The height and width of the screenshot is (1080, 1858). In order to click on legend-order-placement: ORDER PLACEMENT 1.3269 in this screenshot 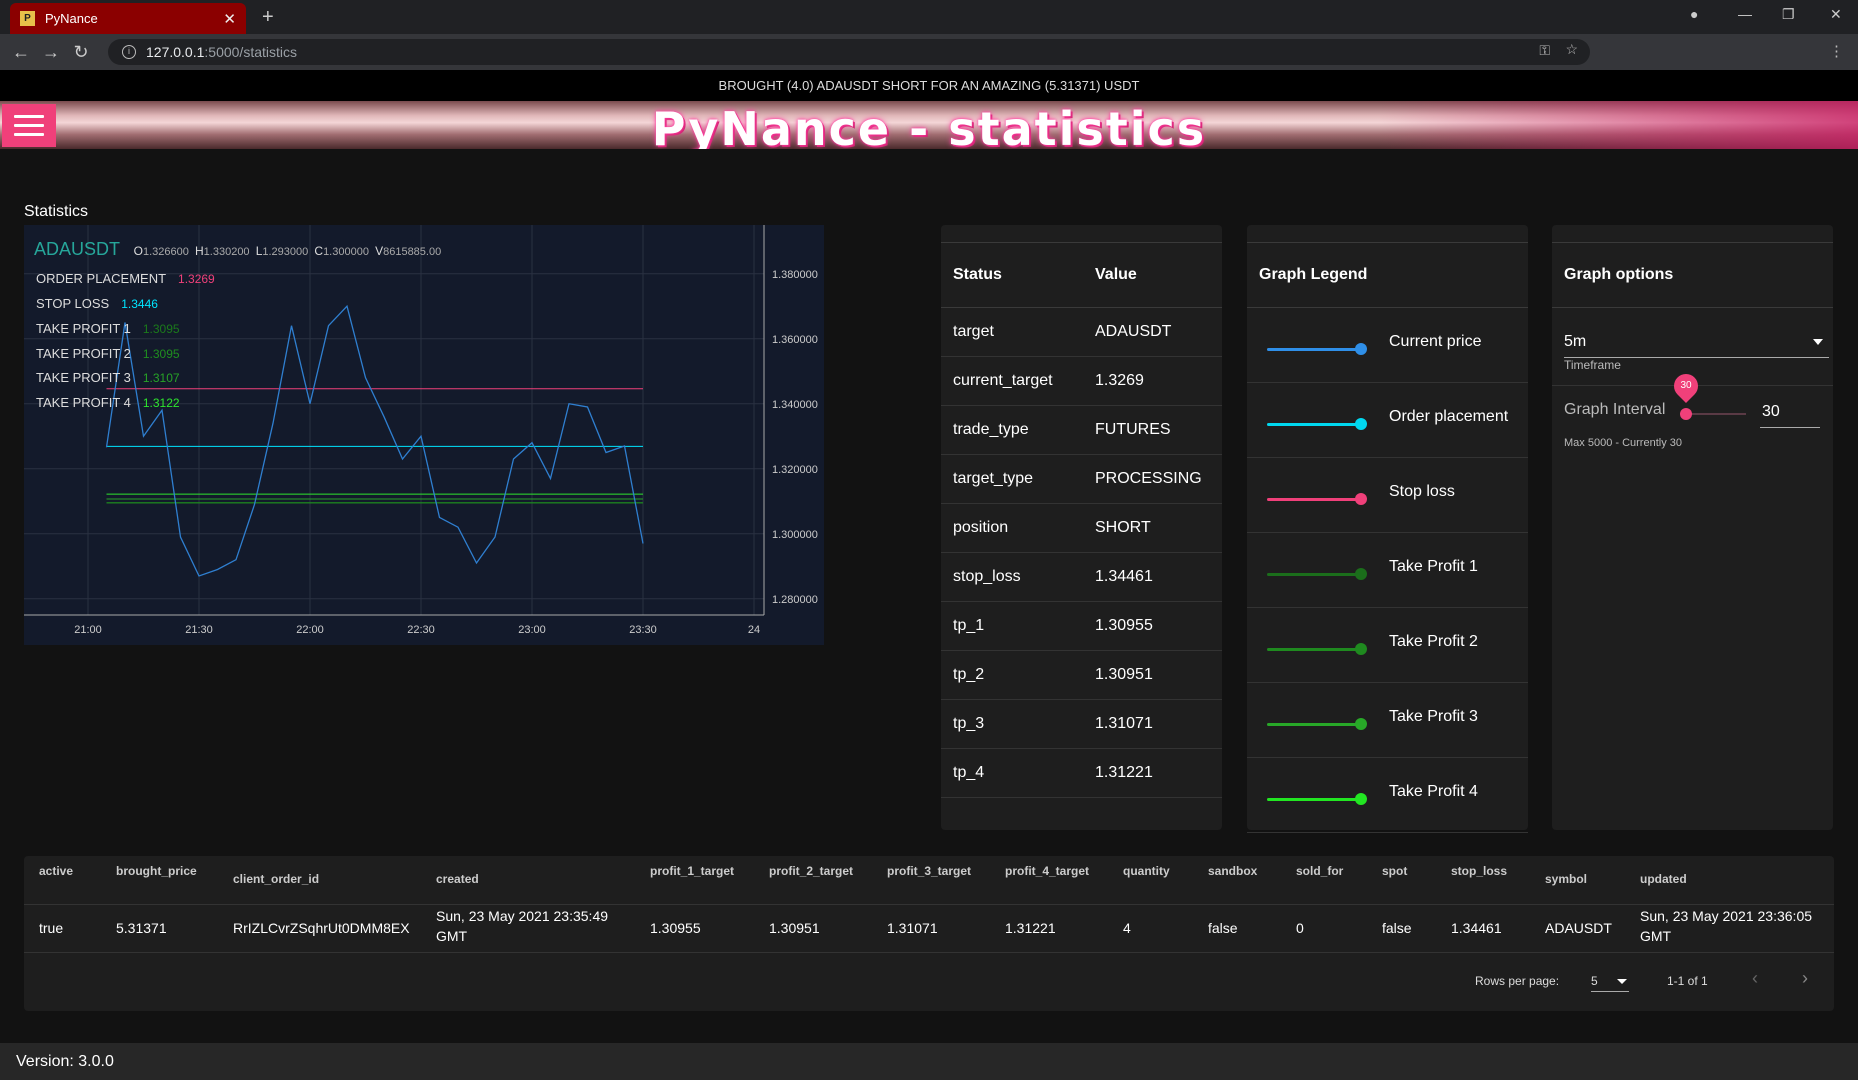, I will do `click(125, 278)`.